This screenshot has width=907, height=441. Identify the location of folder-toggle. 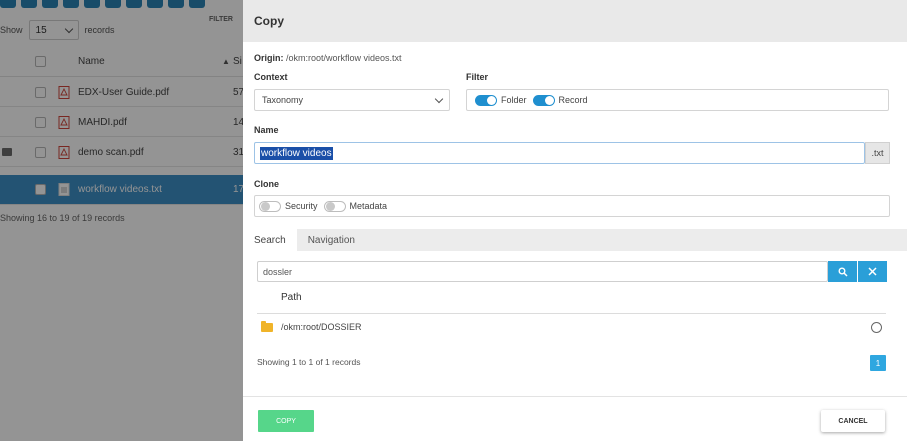
(486, 100).